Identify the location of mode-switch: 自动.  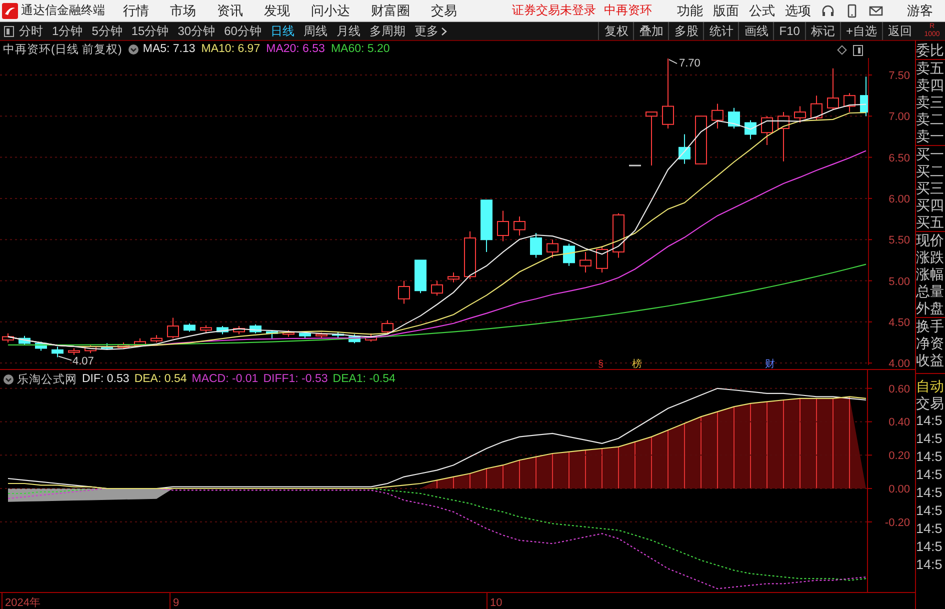
(930, 386).